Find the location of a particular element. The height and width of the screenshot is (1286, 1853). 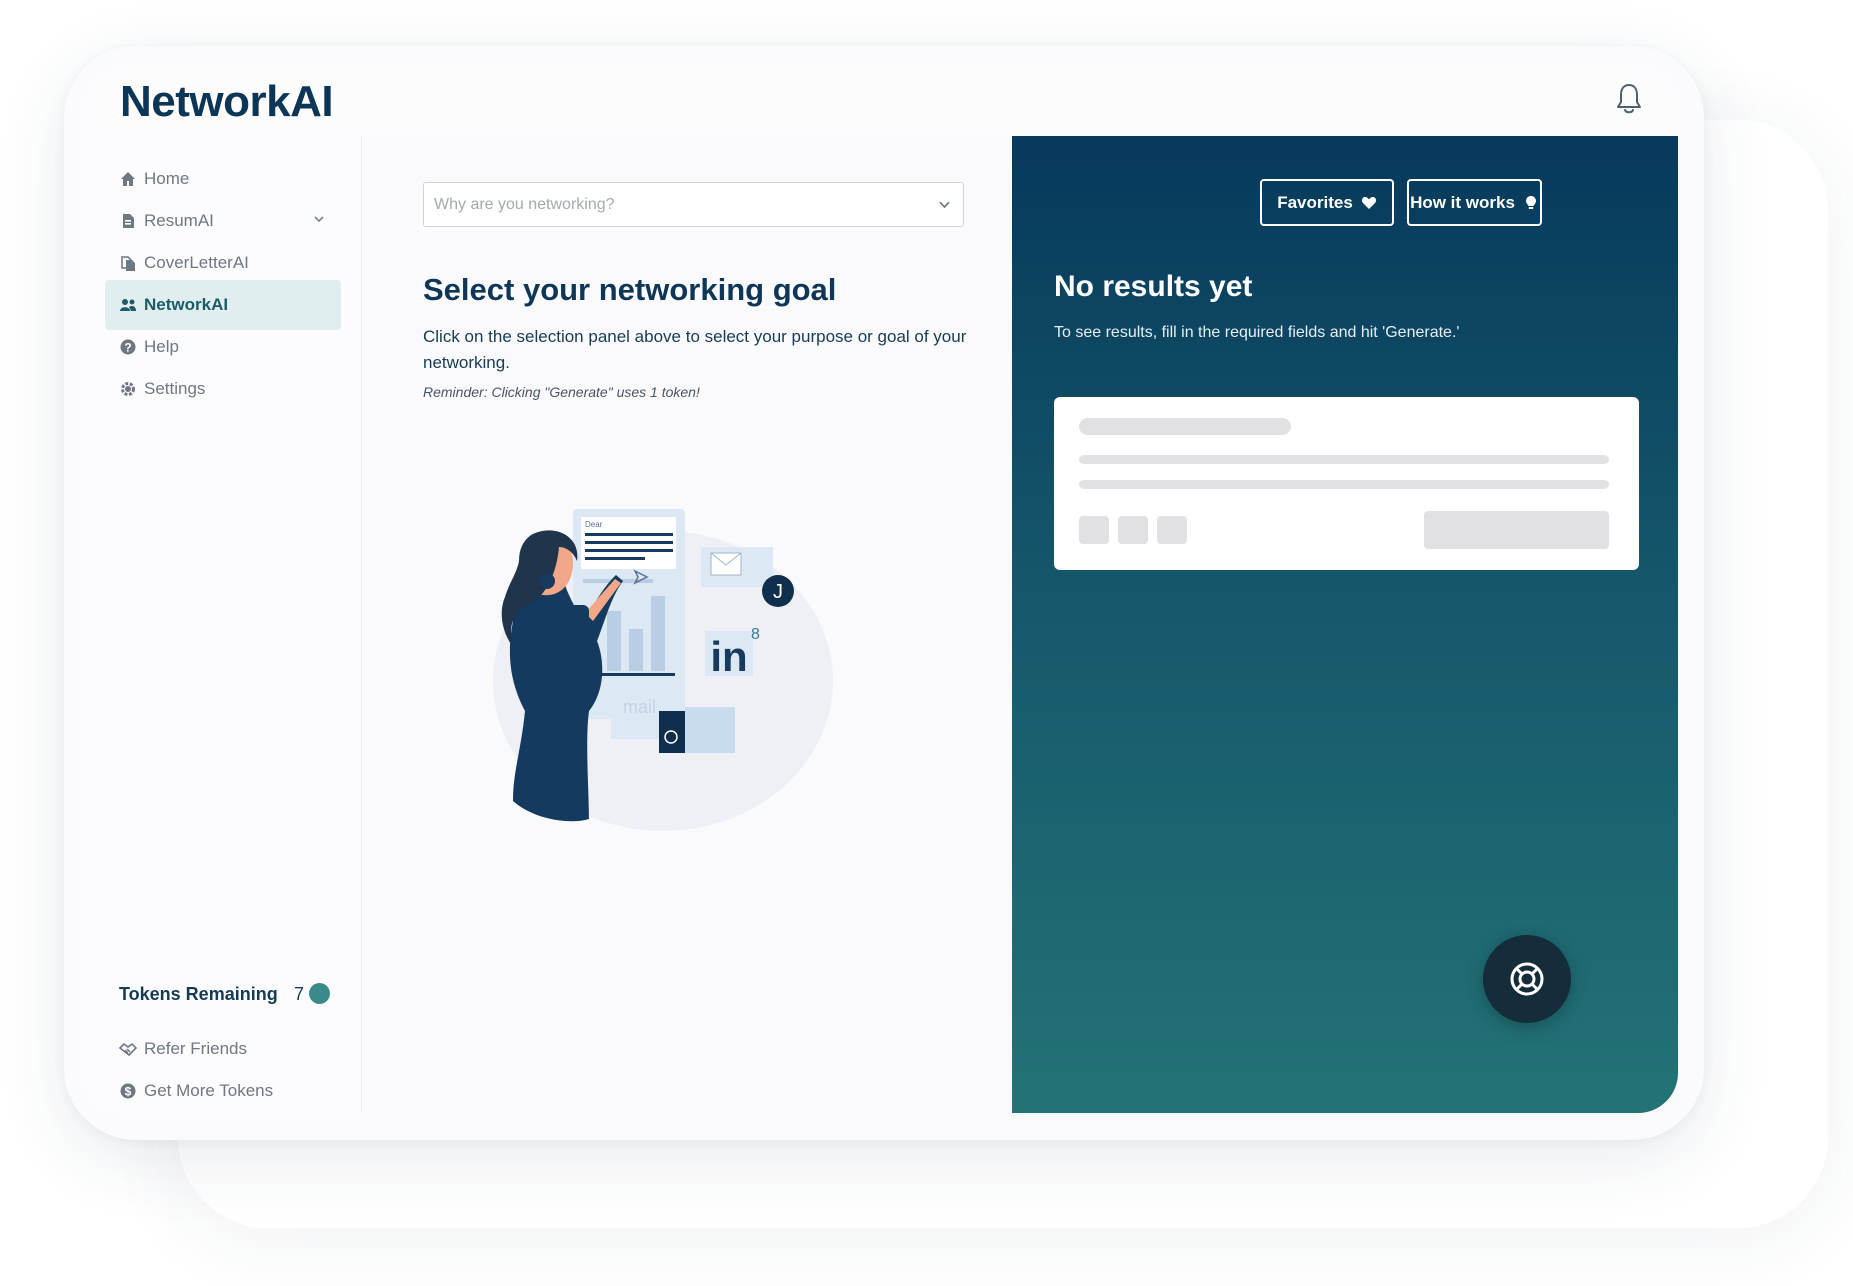

skeleton-card is located at coordinates (1346, 483).